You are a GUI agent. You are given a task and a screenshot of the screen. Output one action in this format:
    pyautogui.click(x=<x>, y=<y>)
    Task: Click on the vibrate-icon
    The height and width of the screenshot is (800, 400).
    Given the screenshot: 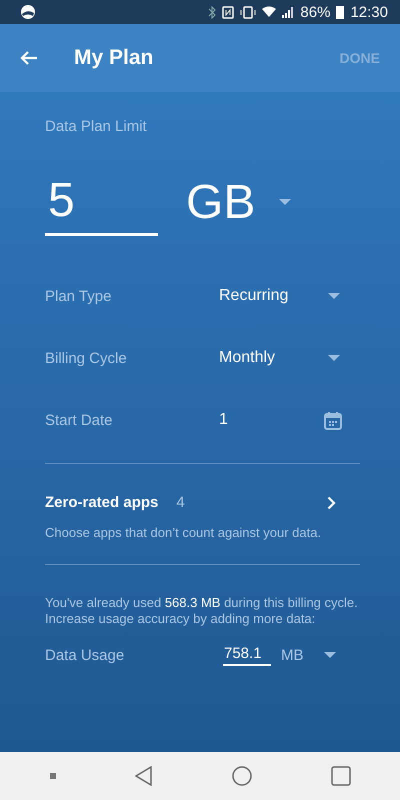 What is the action you would take?
    pyautogui.click(x=248, y=12)
    